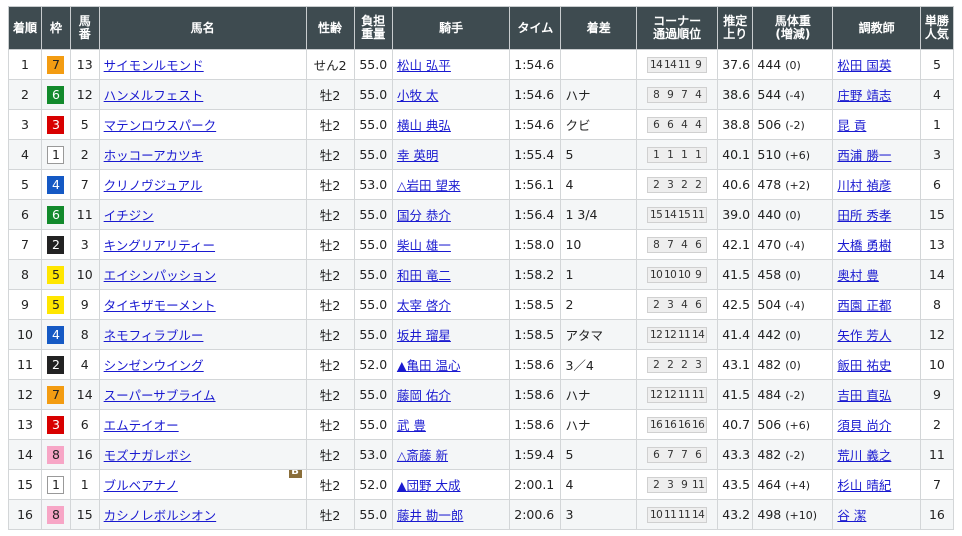 This screenshot has height=536, width=962. Describe the element at coordinates (864, 365) in the screenshot. I see `trainer-link: 飯田 祐史` at that location.